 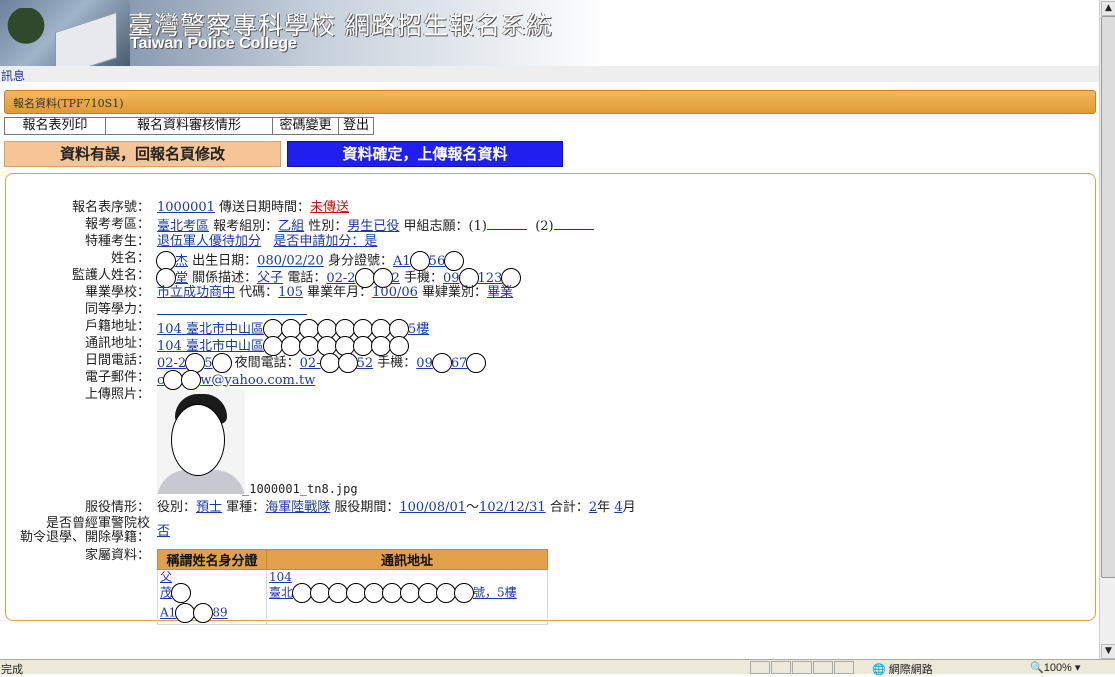 I want to click on family-relation: 父, so click(x=212, y=577).